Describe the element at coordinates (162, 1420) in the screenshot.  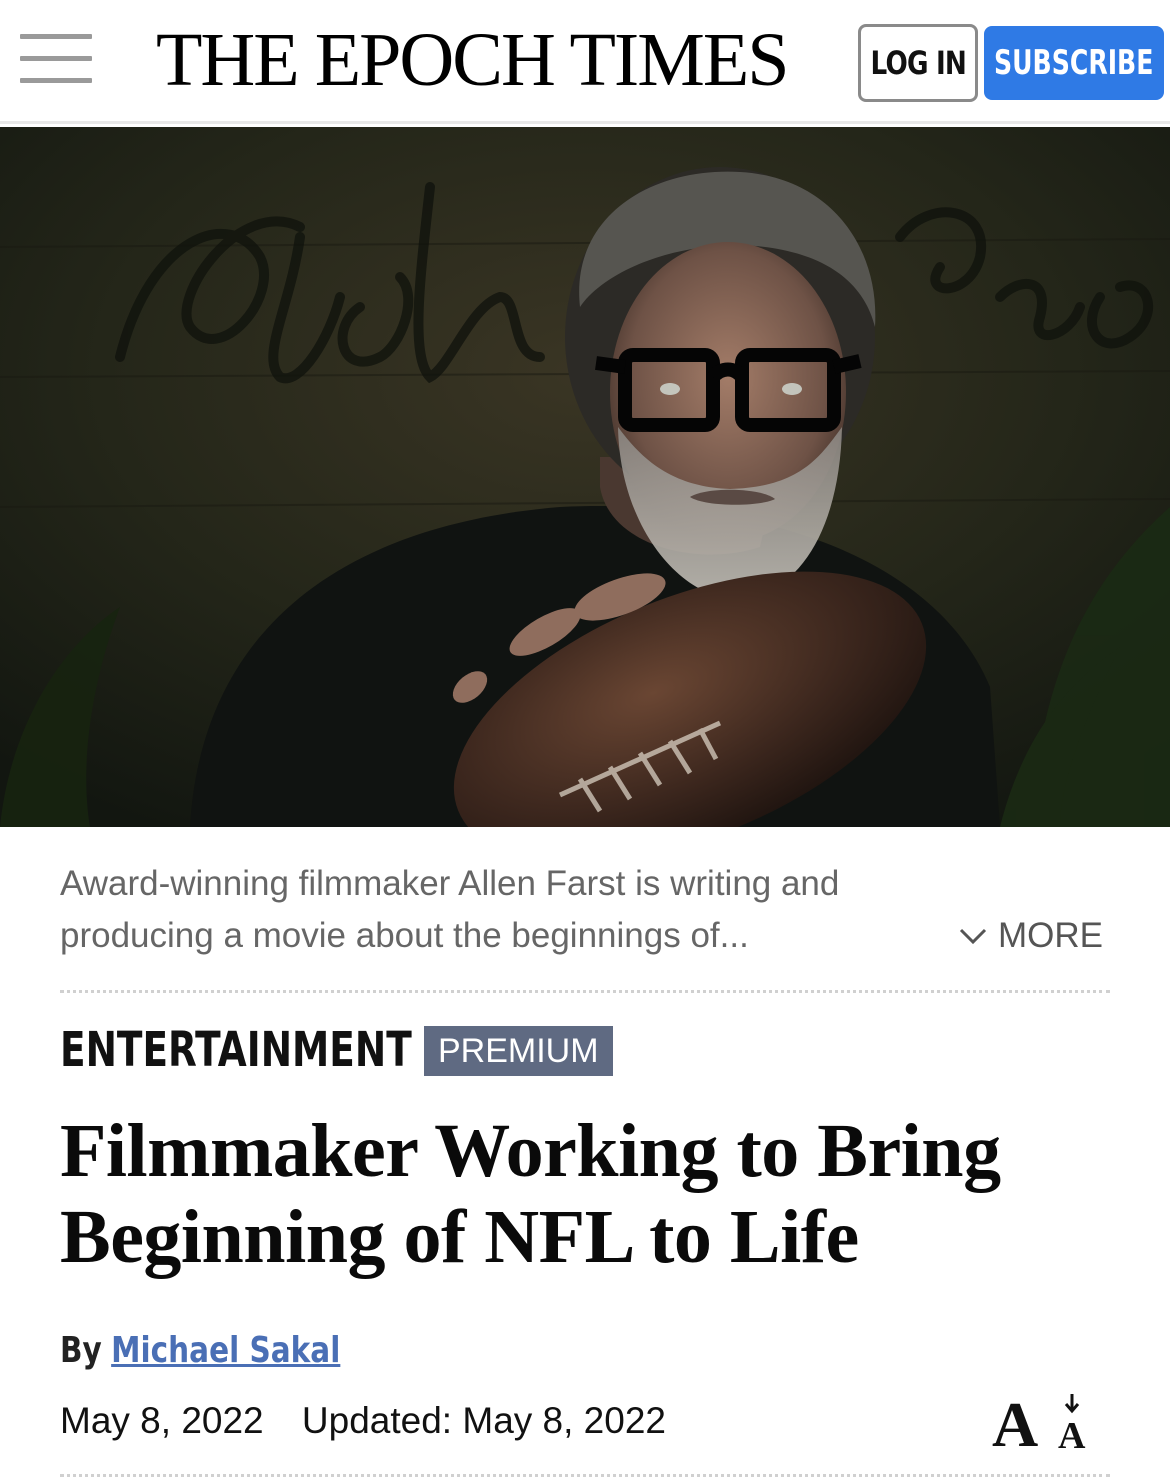
I see `published-date: May 8, 2022` at that location.